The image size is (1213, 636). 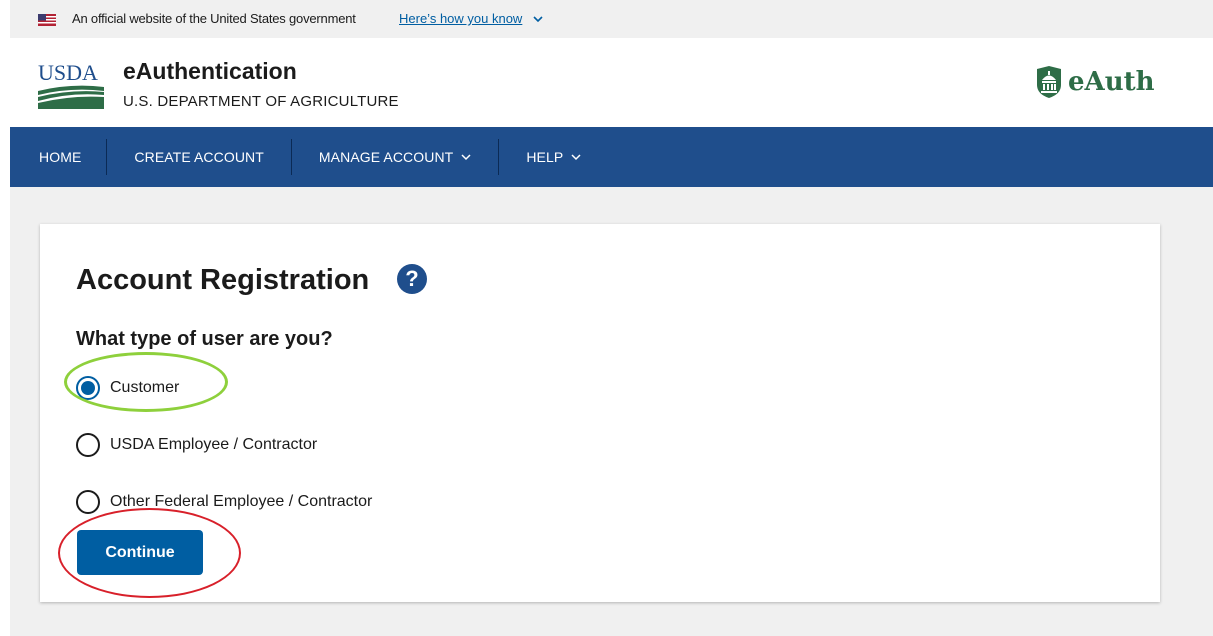 I want to click on continue-button: Continue, so click(x=140, y=552).